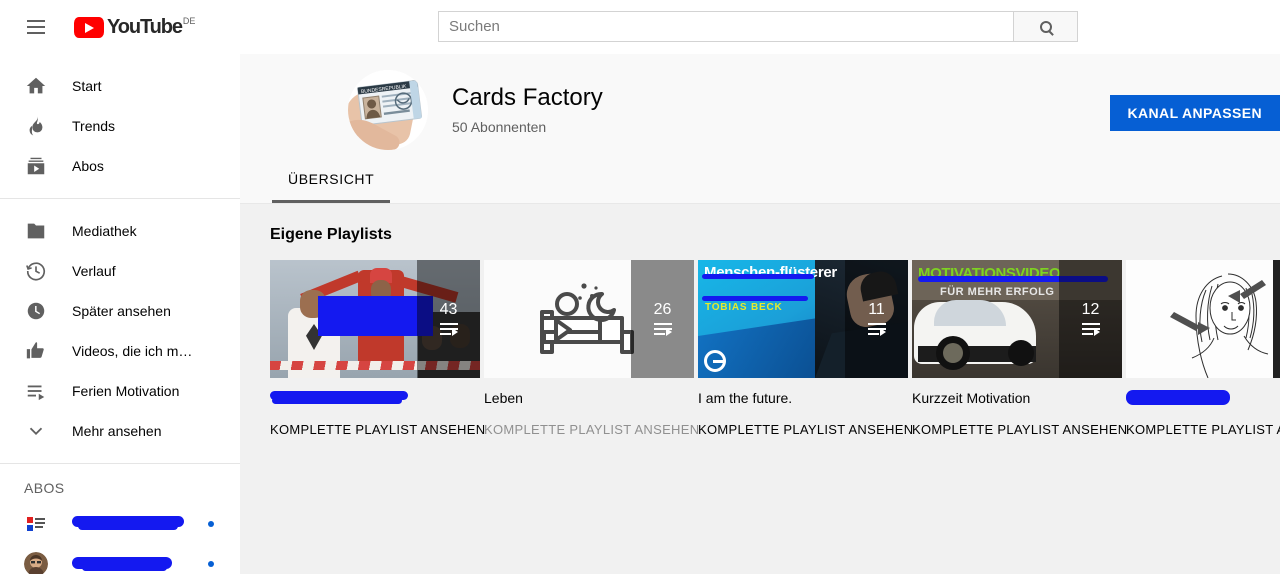 The image size is (1280, 574). I want to click on sidebar-label: Verlauf, so click(94, 271).